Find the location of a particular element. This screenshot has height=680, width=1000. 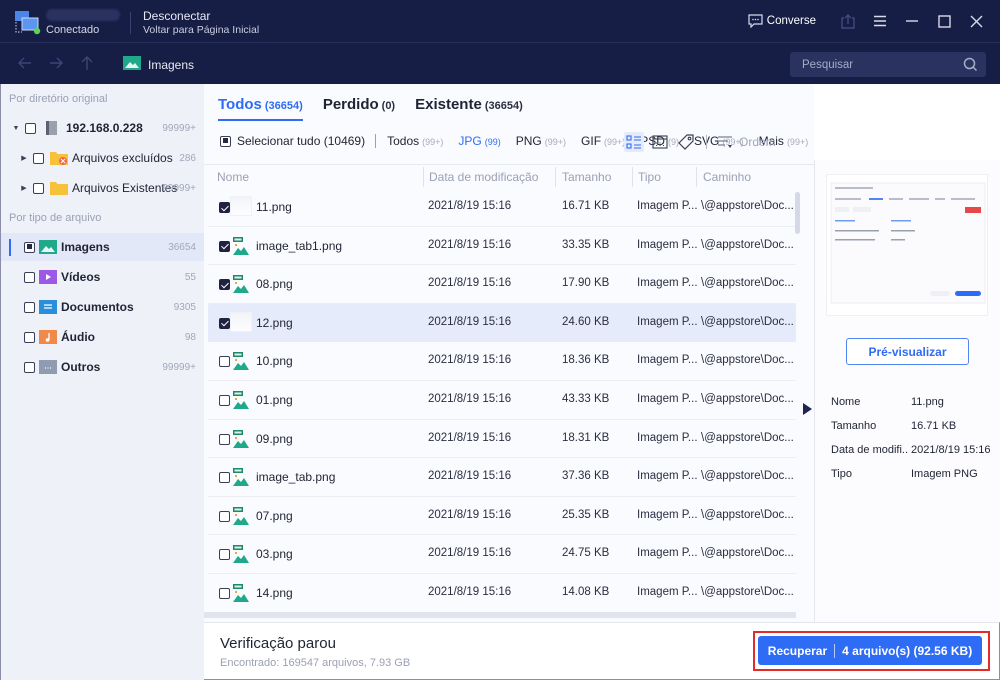

tab-lost: Perdido (0) is located at coordinates (359, 108).